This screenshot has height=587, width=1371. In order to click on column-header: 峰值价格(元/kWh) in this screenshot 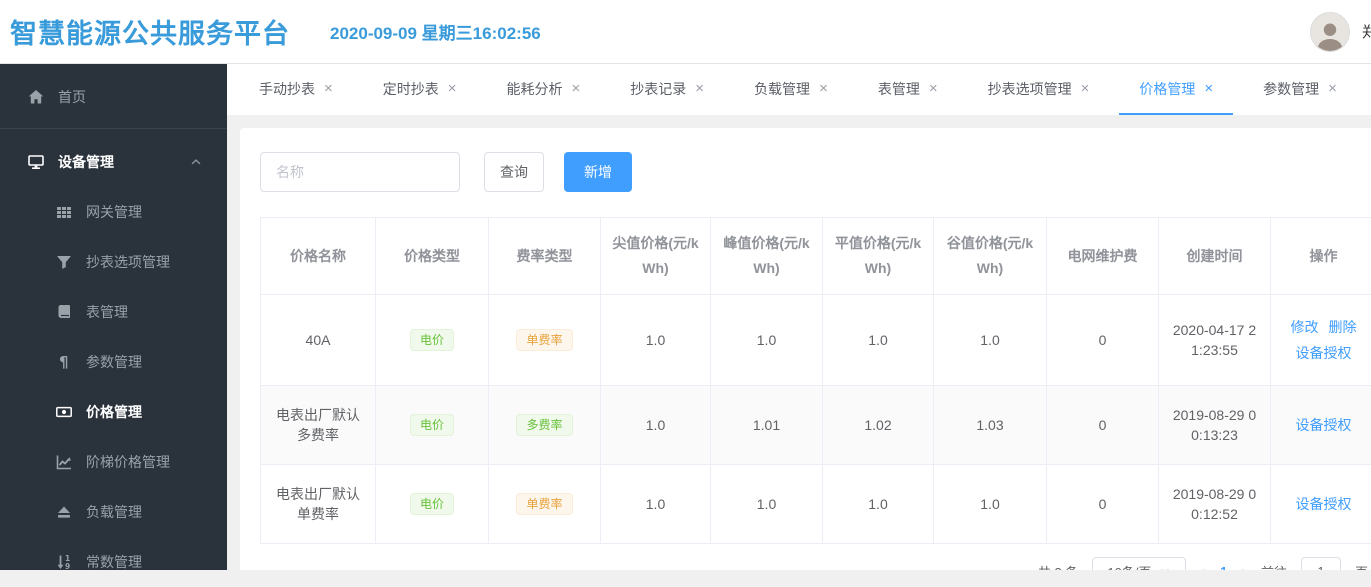, I will do `click(767, 256)`.